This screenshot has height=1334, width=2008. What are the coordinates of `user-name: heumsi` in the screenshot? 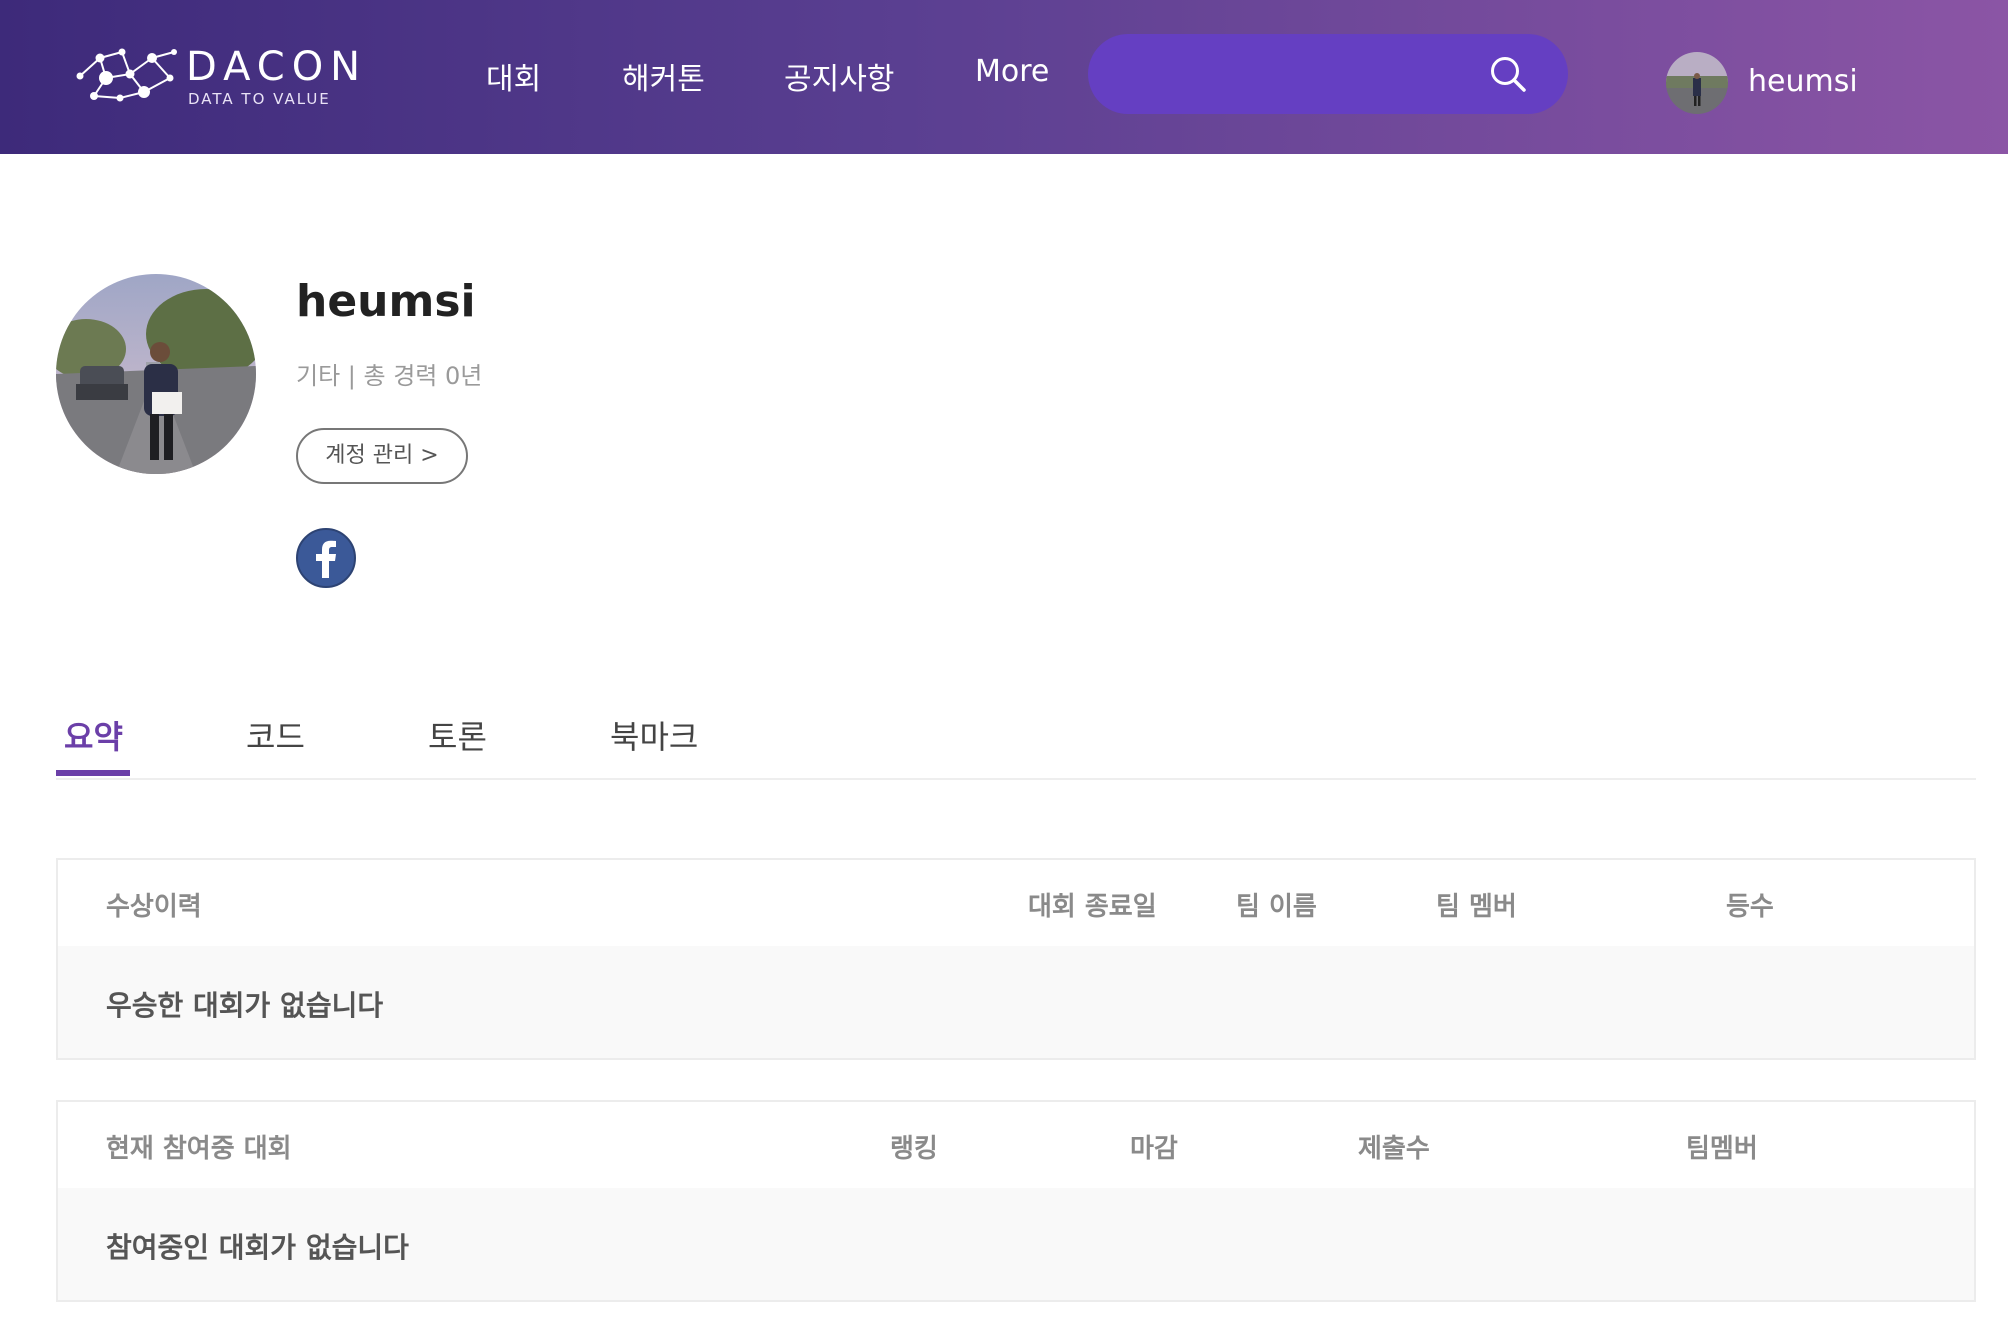 It's located at (1803, 81).